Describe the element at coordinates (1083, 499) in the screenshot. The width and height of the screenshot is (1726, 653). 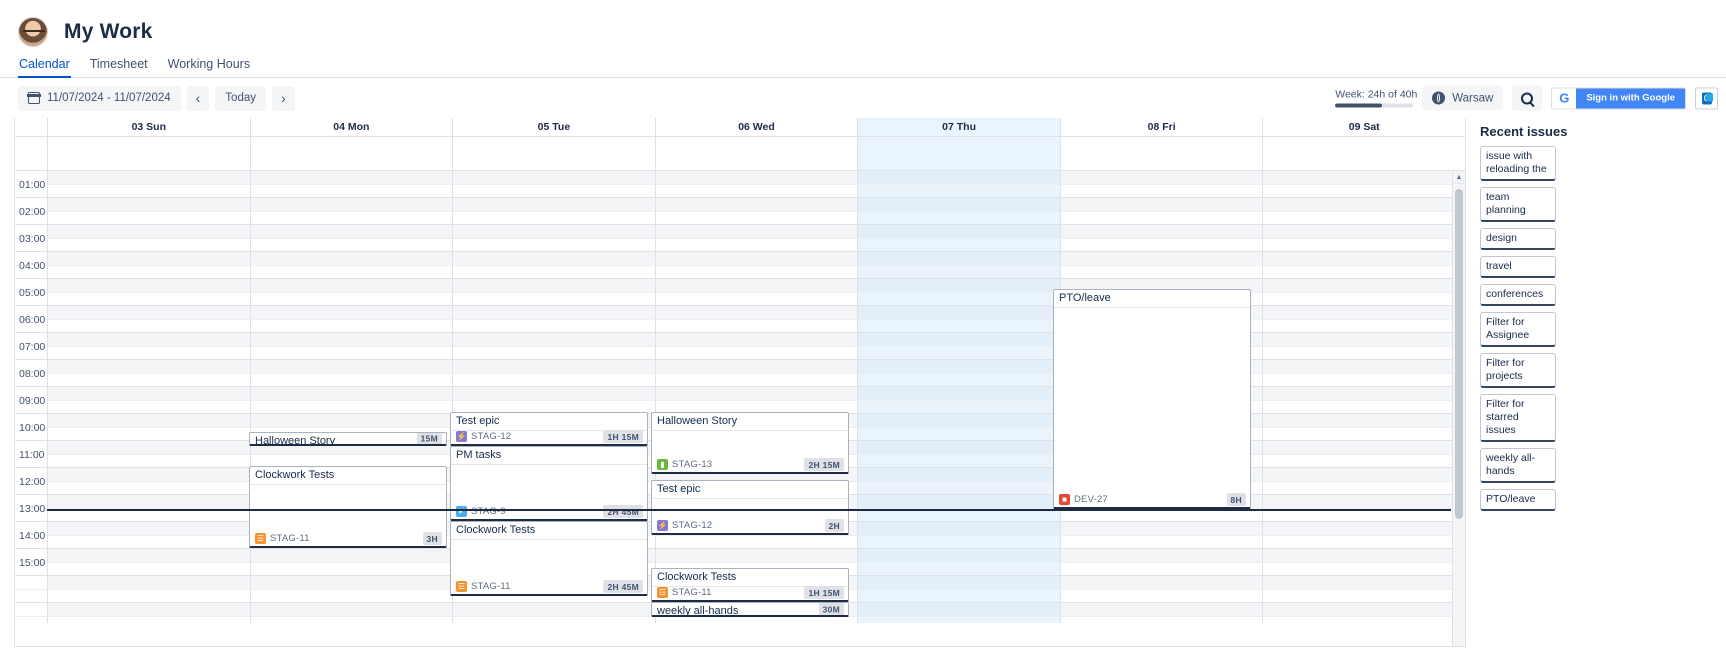
I see `event-issue-key: ■ DEV-27` at that location.